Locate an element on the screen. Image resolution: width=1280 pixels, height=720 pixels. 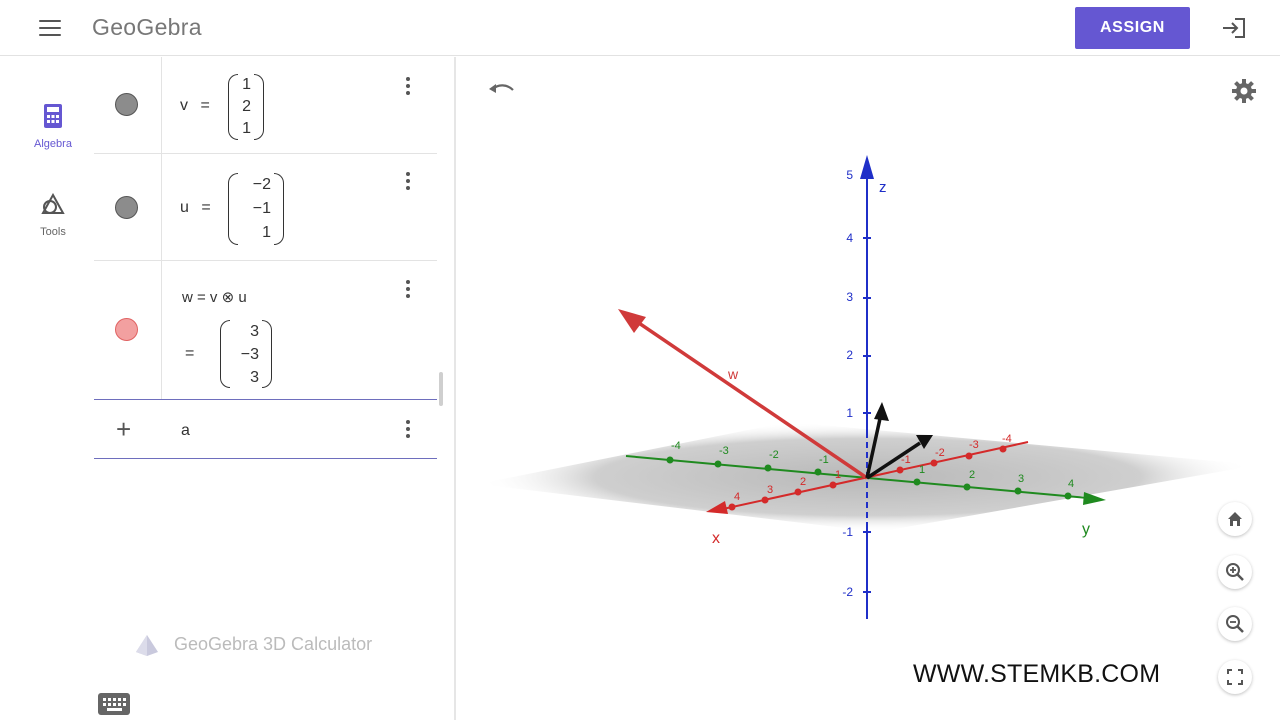
z-tick-label: 5 is located at coordinates (849, 175).